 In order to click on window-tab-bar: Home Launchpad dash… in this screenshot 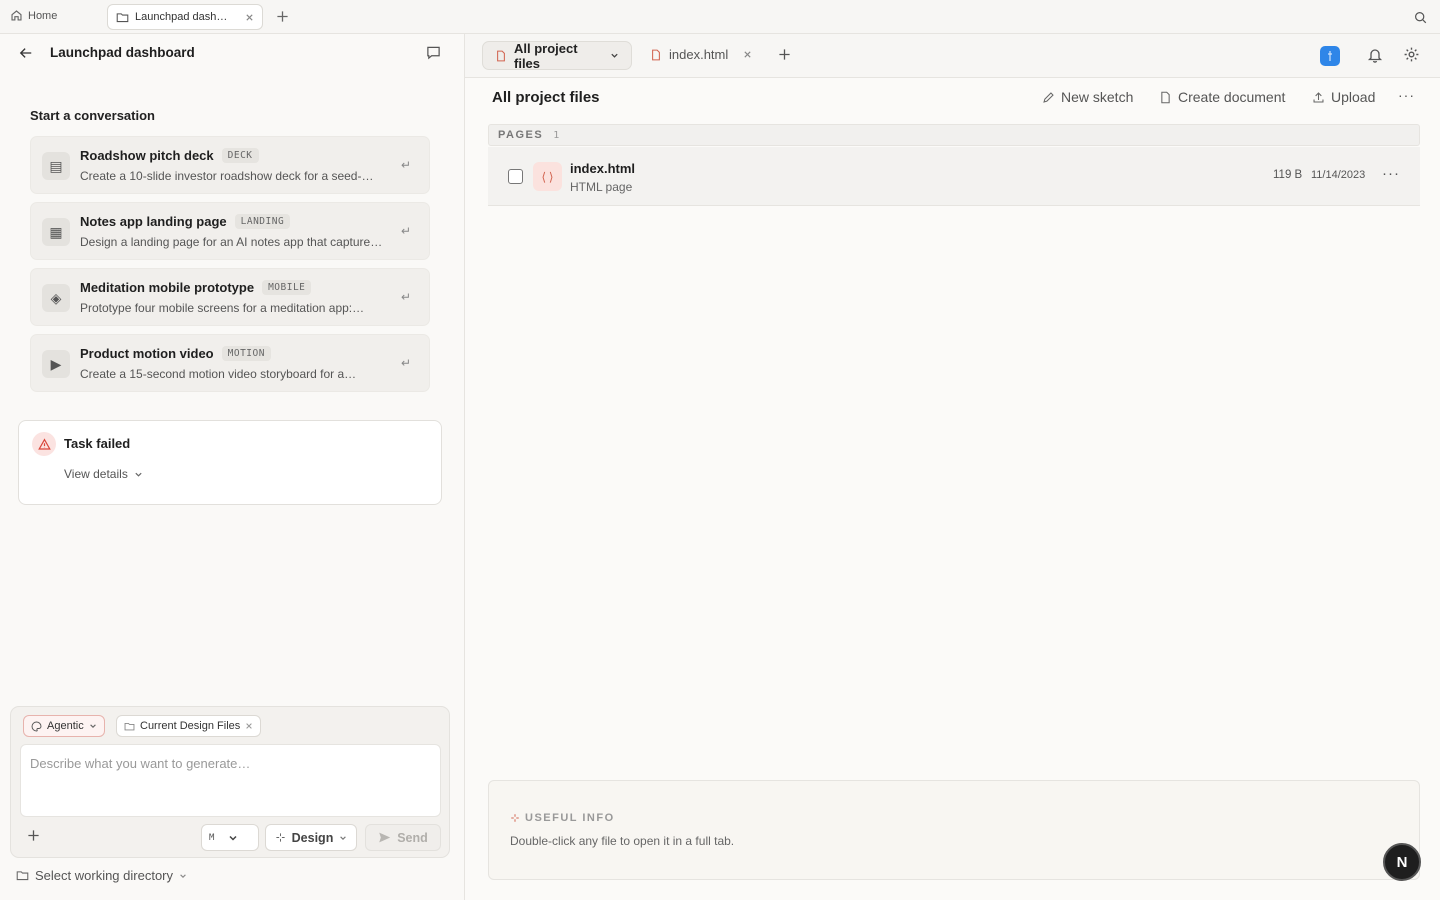, I will do `click(720, 17)`.